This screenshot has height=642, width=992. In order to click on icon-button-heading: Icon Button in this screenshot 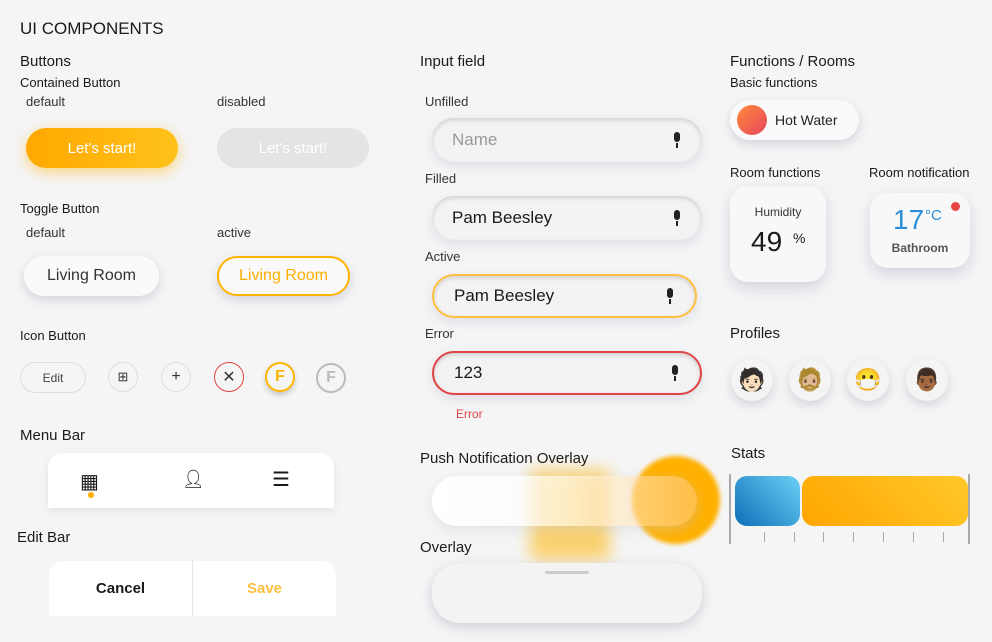, I will do `click(53, 335)`.